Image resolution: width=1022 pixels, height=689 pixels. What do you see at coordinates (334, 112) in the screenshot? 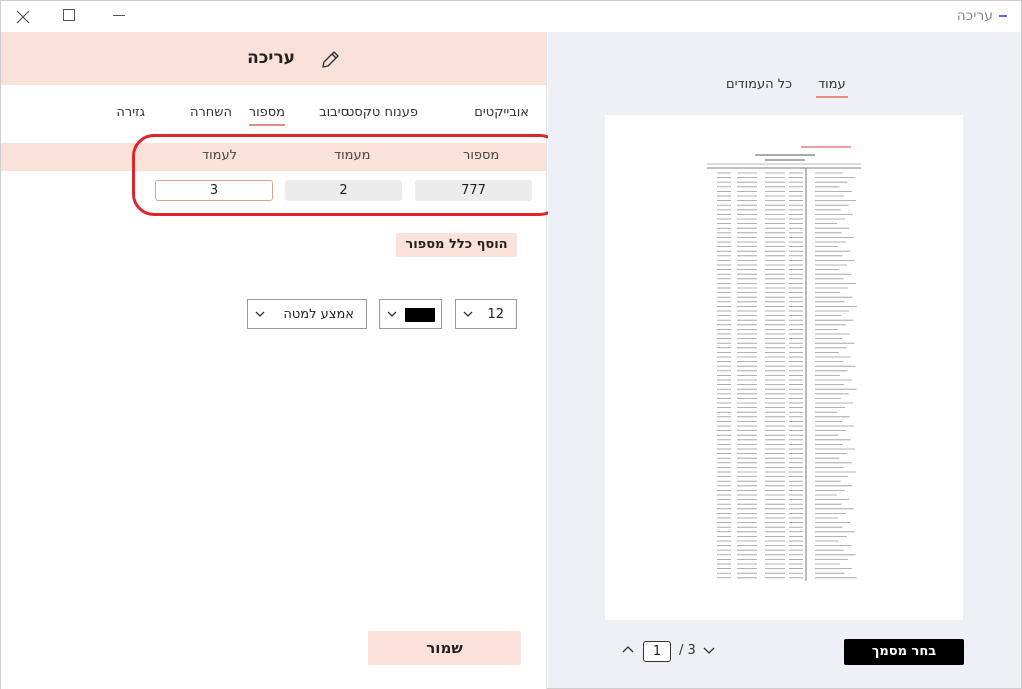
I see `tab-rotate: סיבוב` at bounding box center [334, 112].